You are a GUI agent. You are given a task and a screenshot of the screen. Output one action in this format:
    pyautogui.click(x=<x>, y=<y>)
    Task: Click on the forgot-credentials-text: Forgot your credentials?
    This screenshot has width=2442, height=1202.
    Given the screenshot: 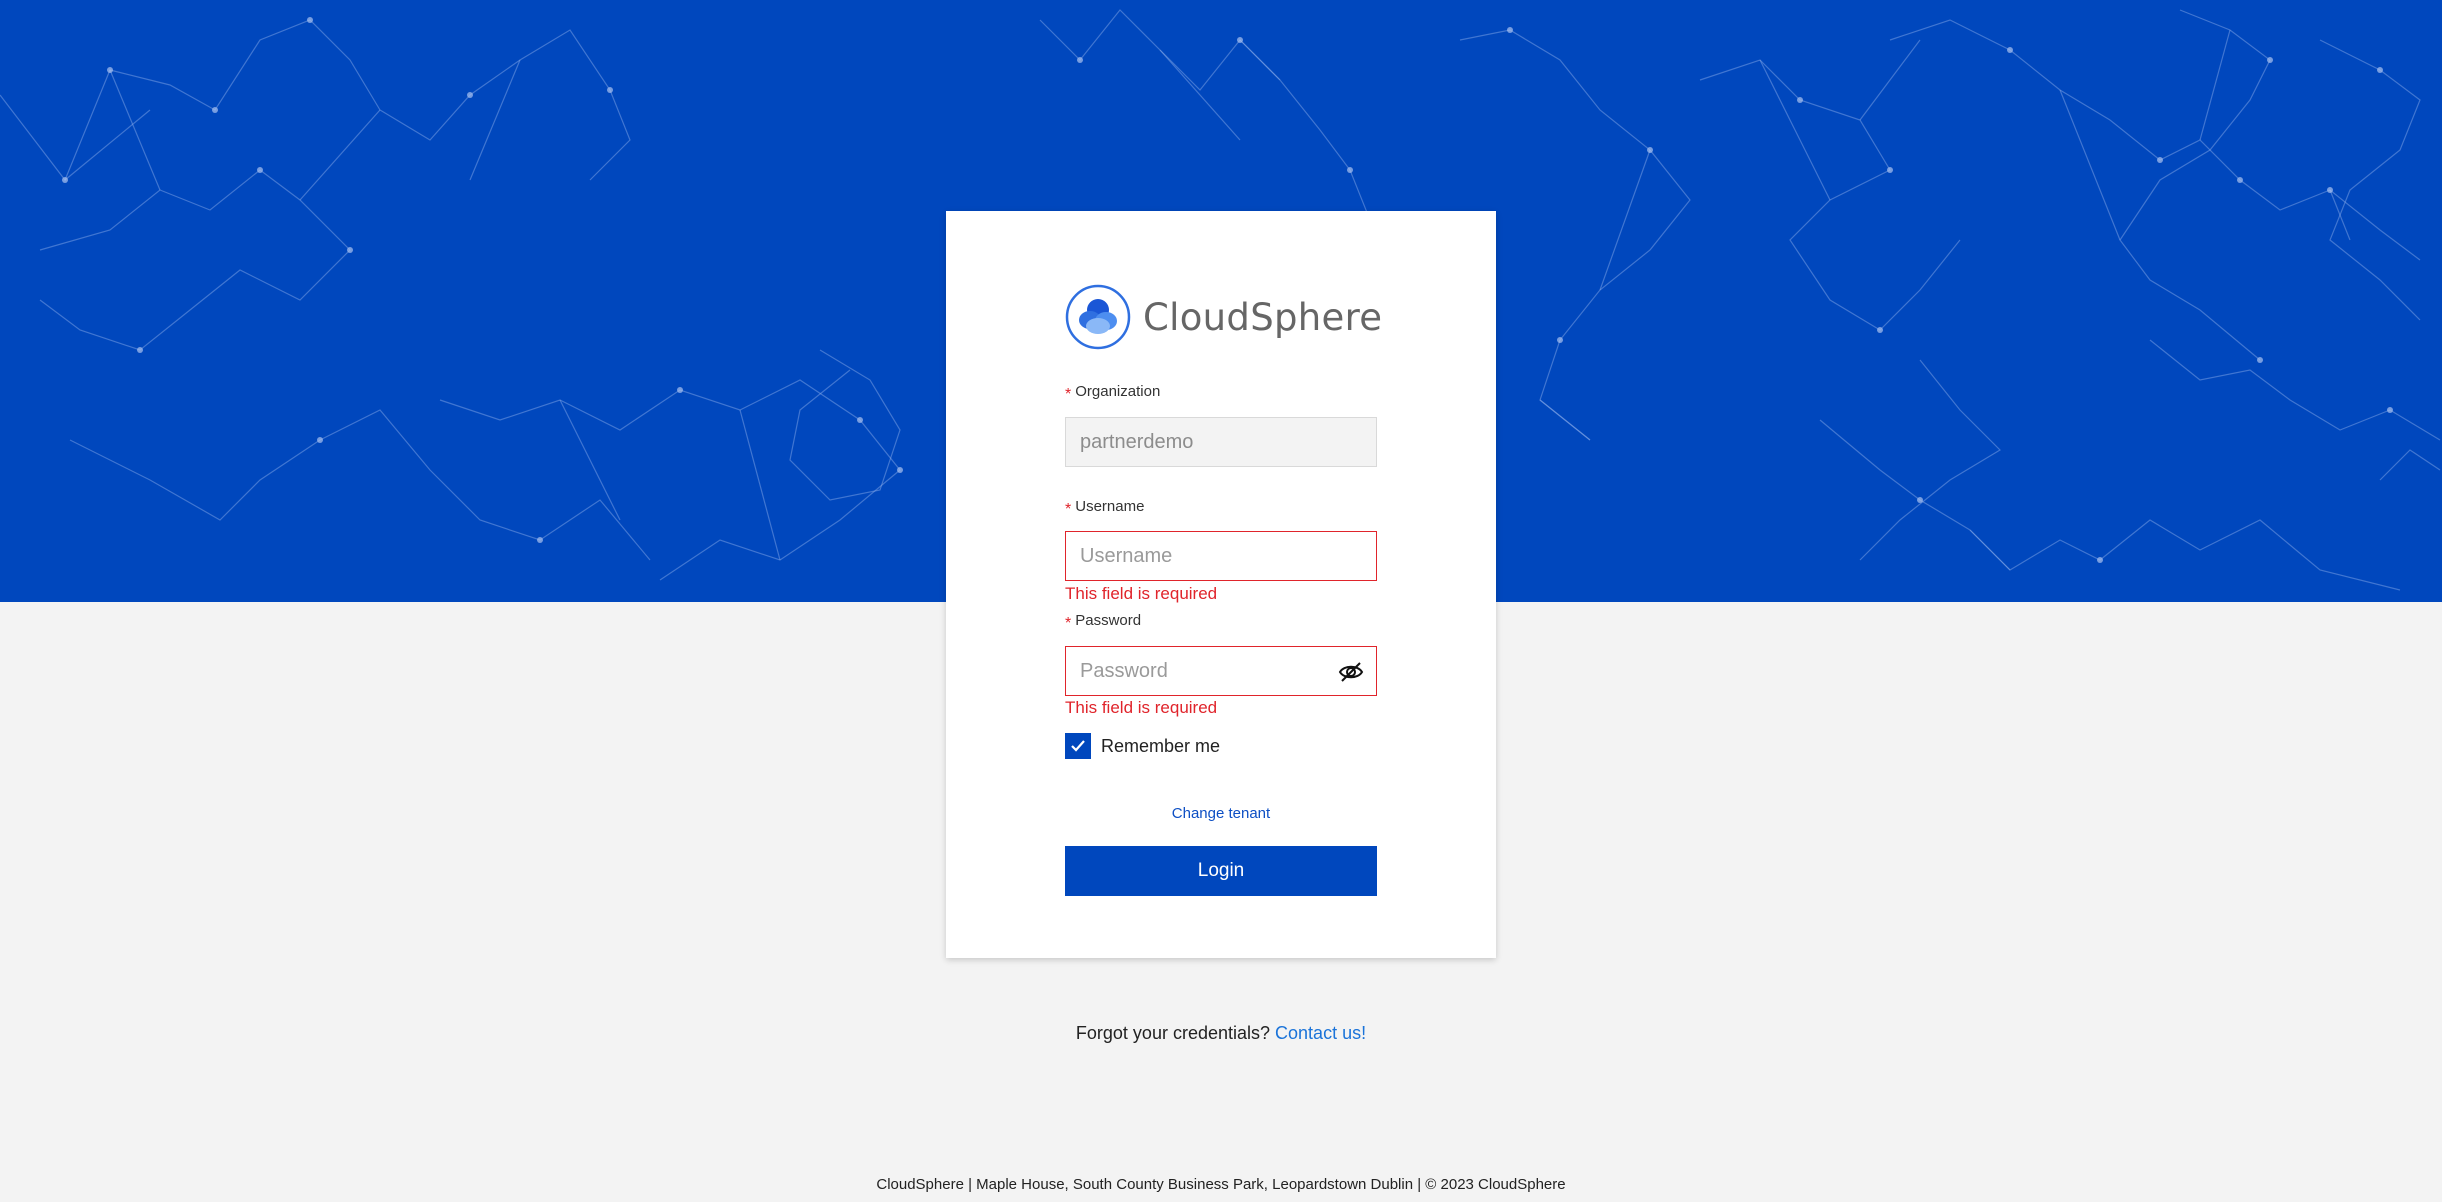 What is the action you would take?
    pyautogui.click(x=1173, y=1033)
    